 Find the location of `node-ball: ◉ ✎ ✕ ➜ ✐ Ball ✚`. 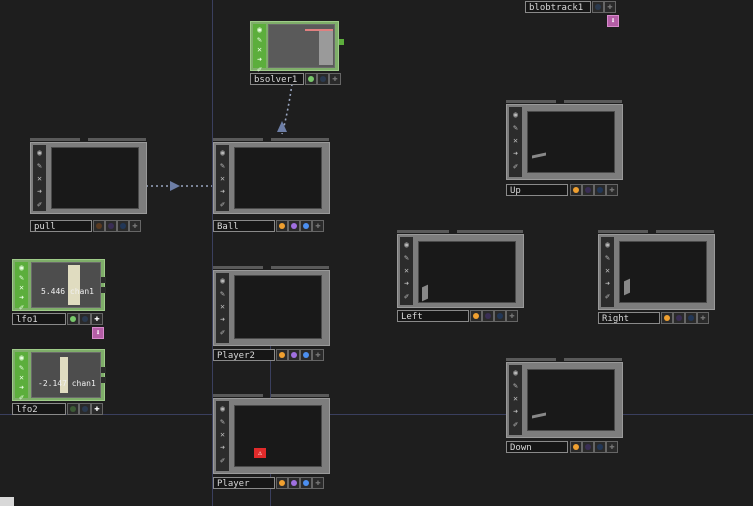

node-ball: ◉ ✎ ✕ ➜ ✐ Ball ✚ is located at coordinates (272, 185).